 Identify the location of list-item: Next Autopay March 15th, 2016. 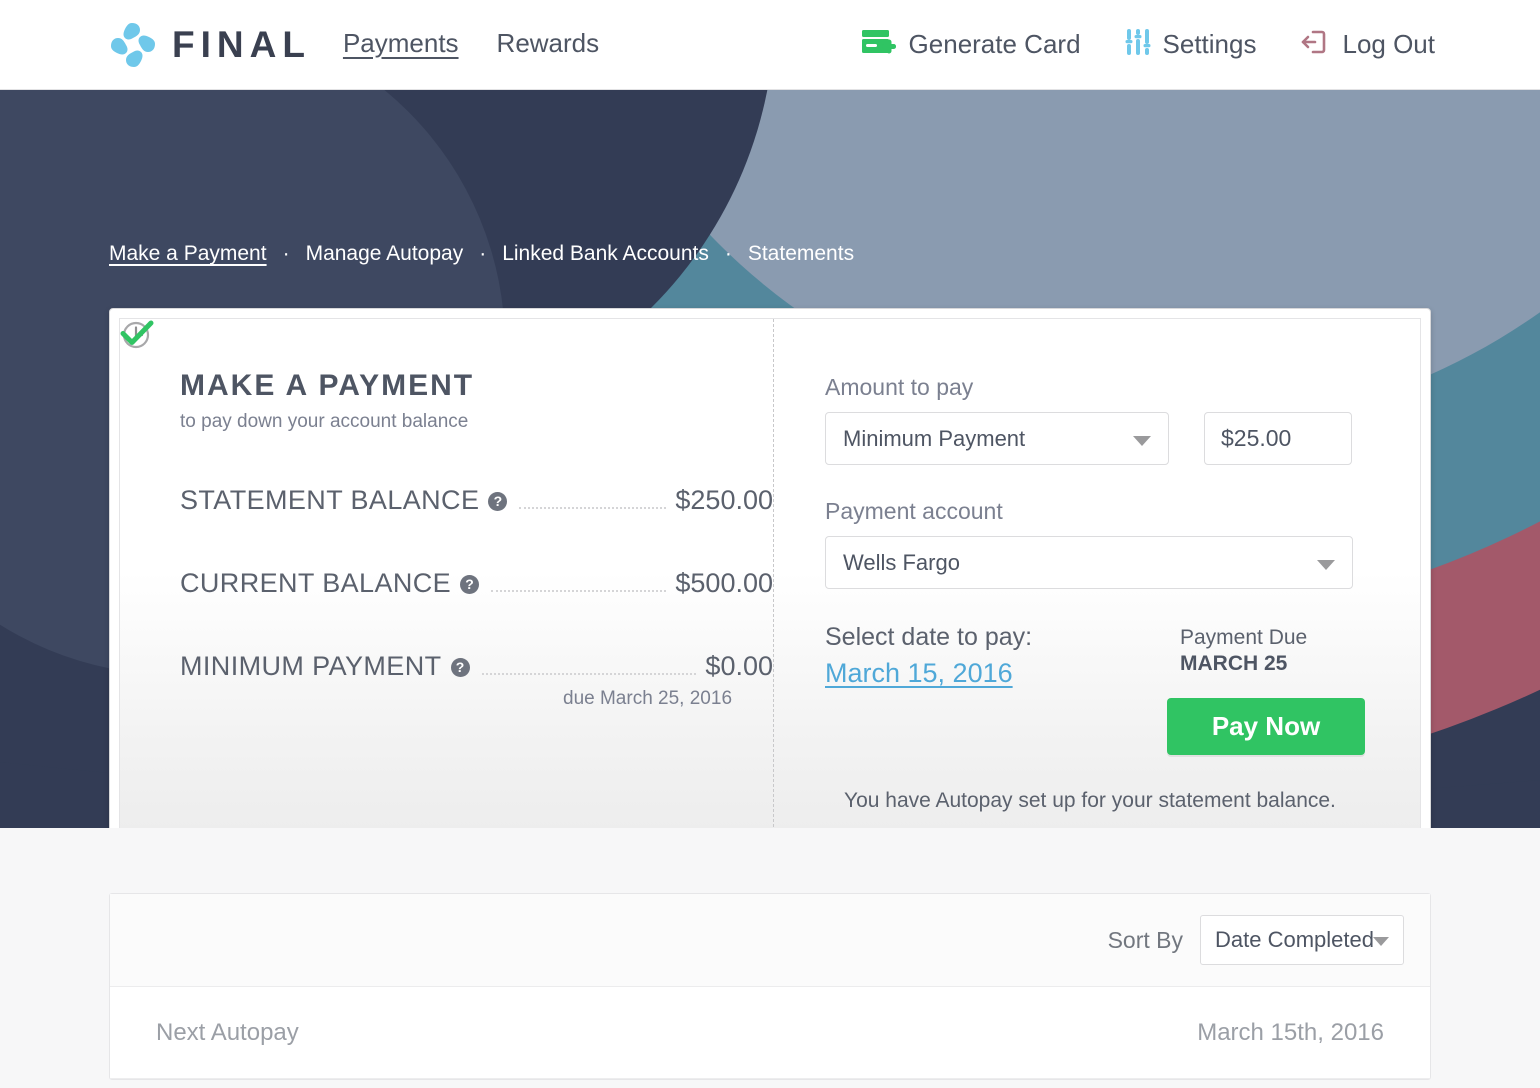
(770, 1033).